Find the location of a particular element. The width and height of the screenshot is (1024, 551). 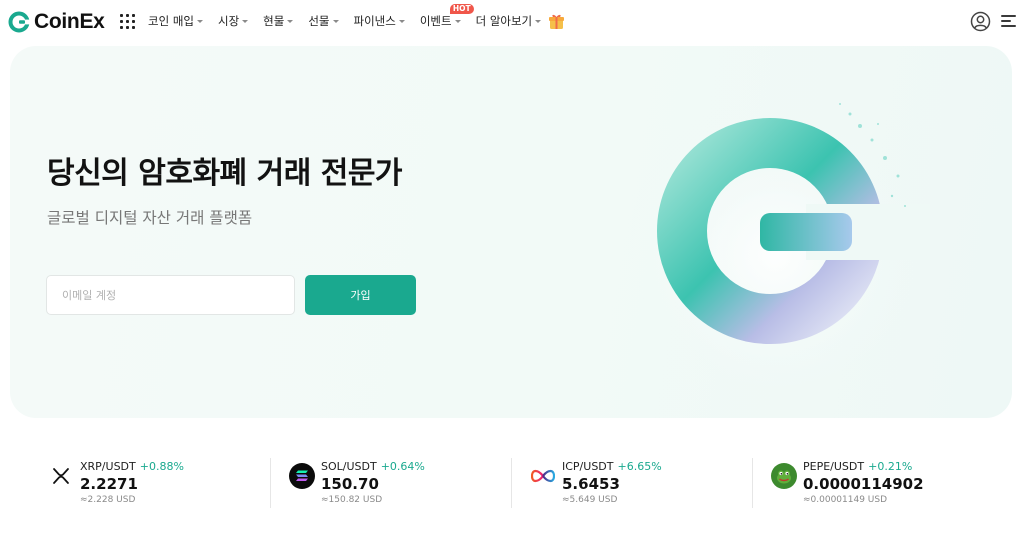

signup-button: 가입 is located at coordinates (360, 295).